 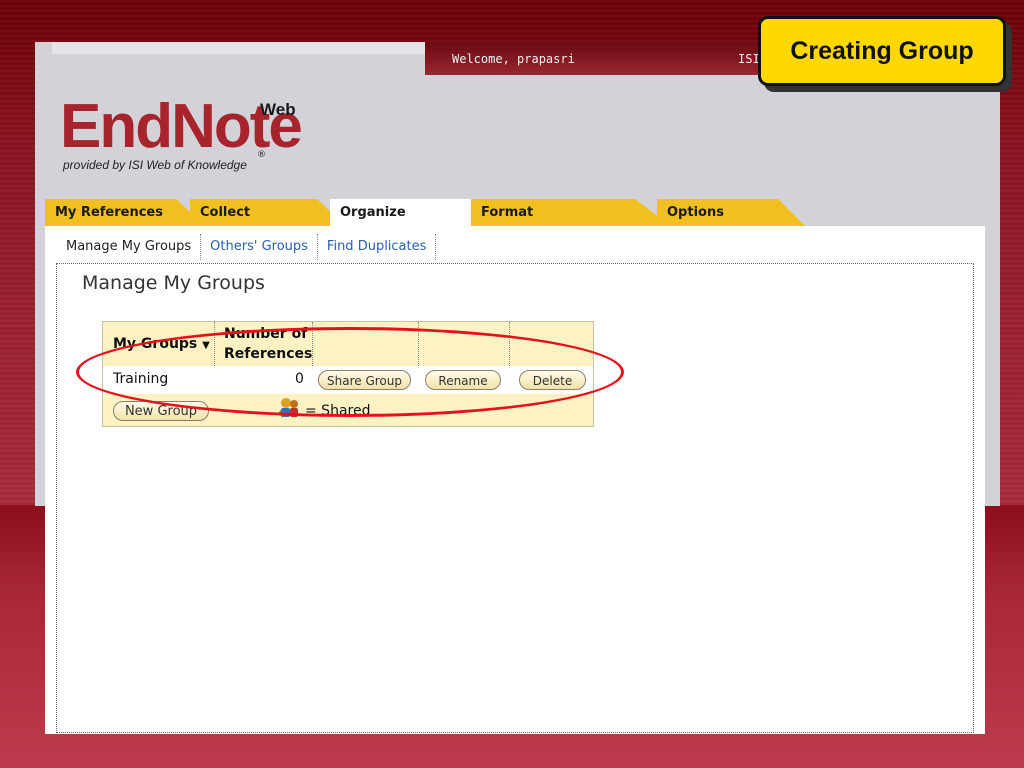 I want to click on highlight-ellipse, so click(x=350, y=372).